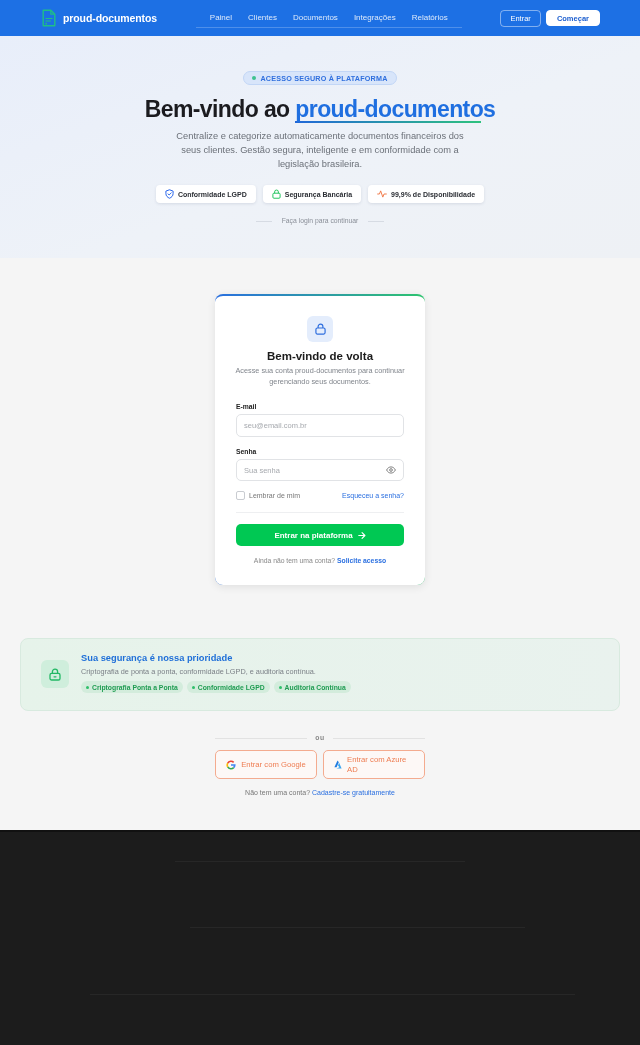 Image resolution: width=640 pixels, height=1045 pixels. Describe the element at coordinates (169, 194) in the screenshot. I see `shield-icon` at that location.